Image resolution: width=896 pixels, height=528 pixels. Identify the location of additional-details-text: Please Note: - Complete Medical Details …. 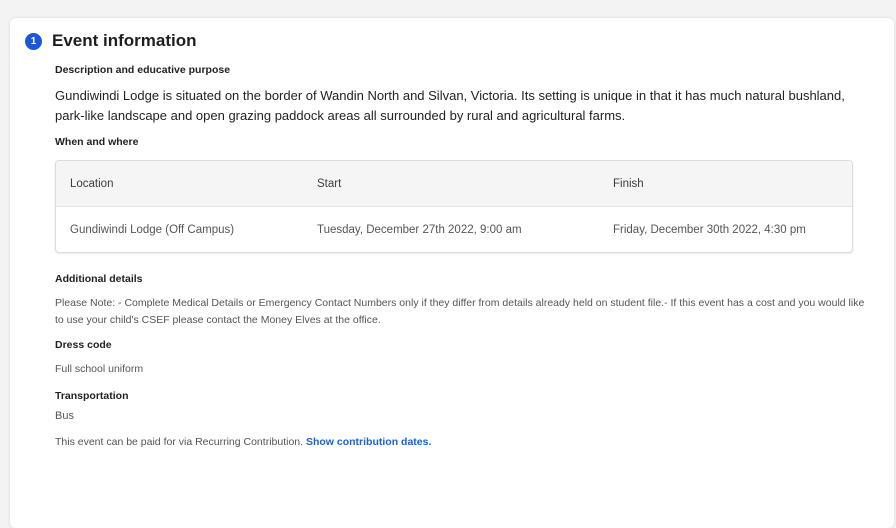
(460, 311).